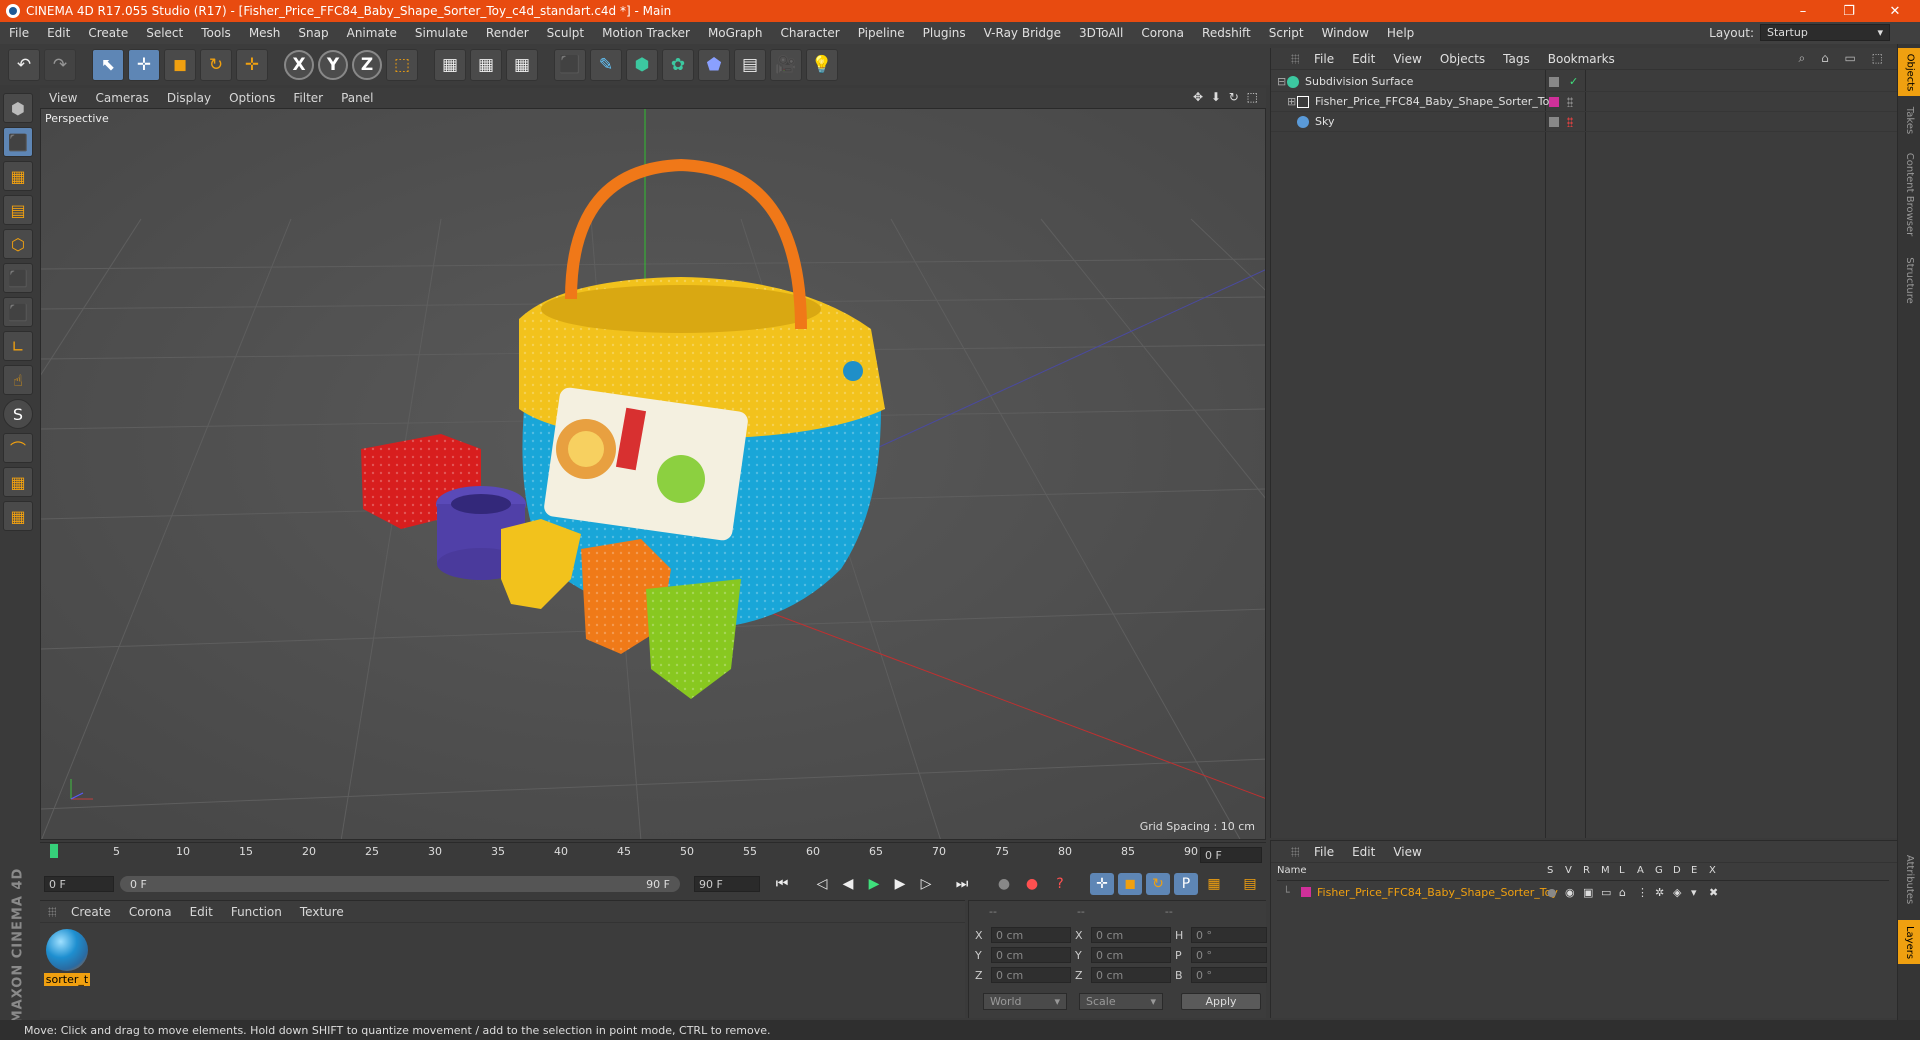 This screenshot has width=1920, height=1040. Describe the element at coordinates (570, 64) in the screenshot. I see `cube-object-button: ⬛` at that location.